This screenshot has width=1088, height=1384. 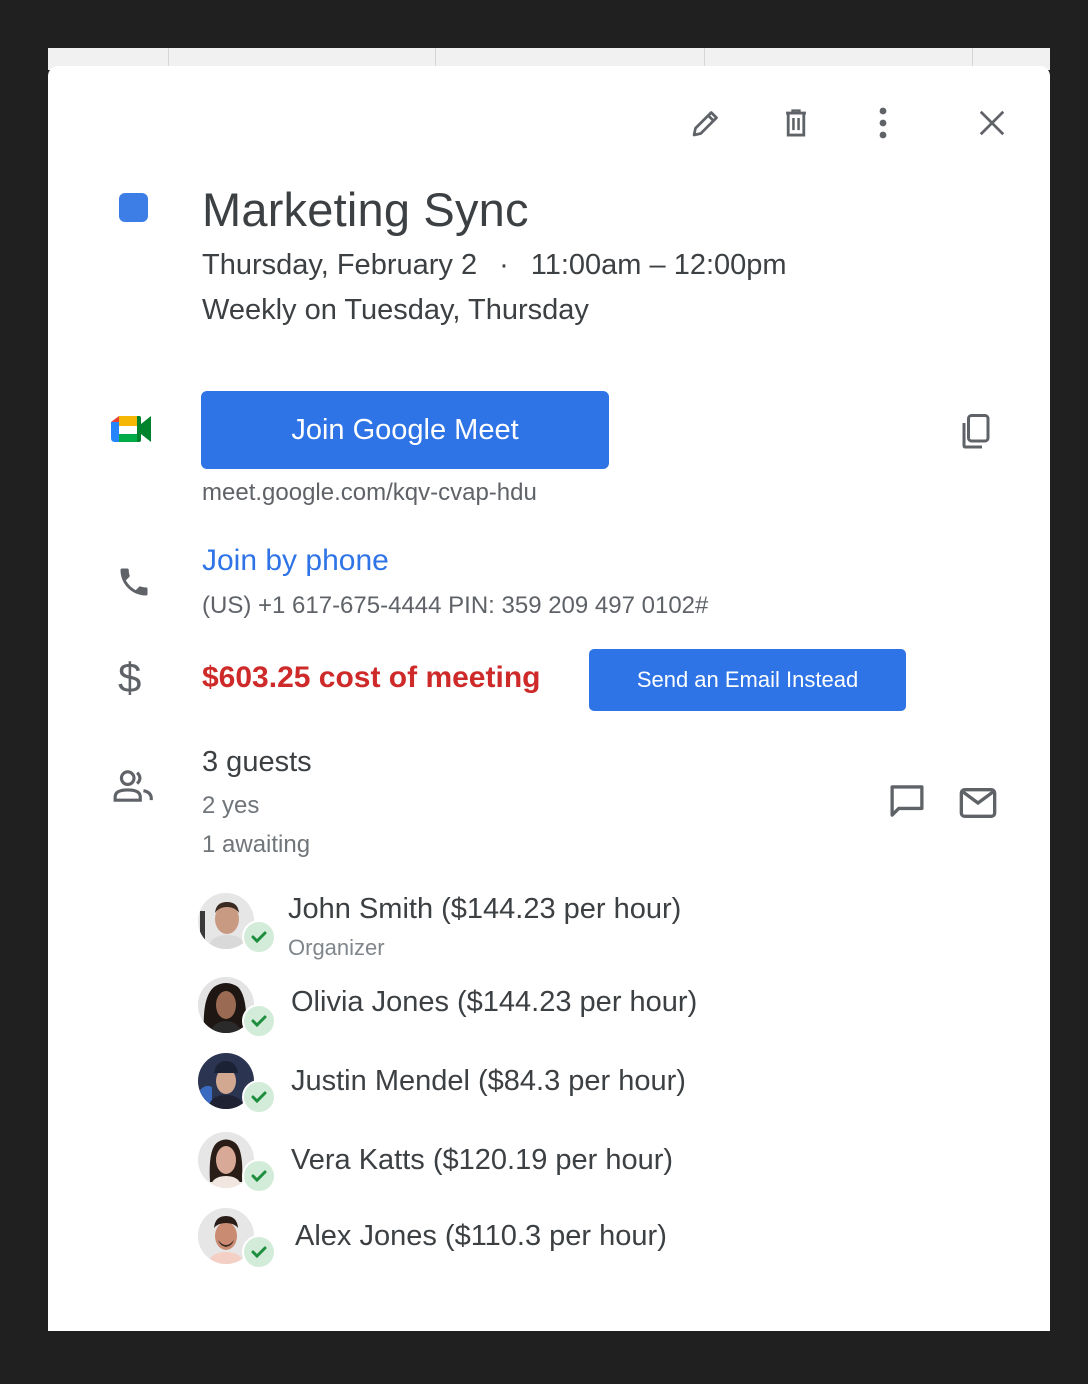 I want to click on guest-count: 3 guests, so click(x=257, y=762).